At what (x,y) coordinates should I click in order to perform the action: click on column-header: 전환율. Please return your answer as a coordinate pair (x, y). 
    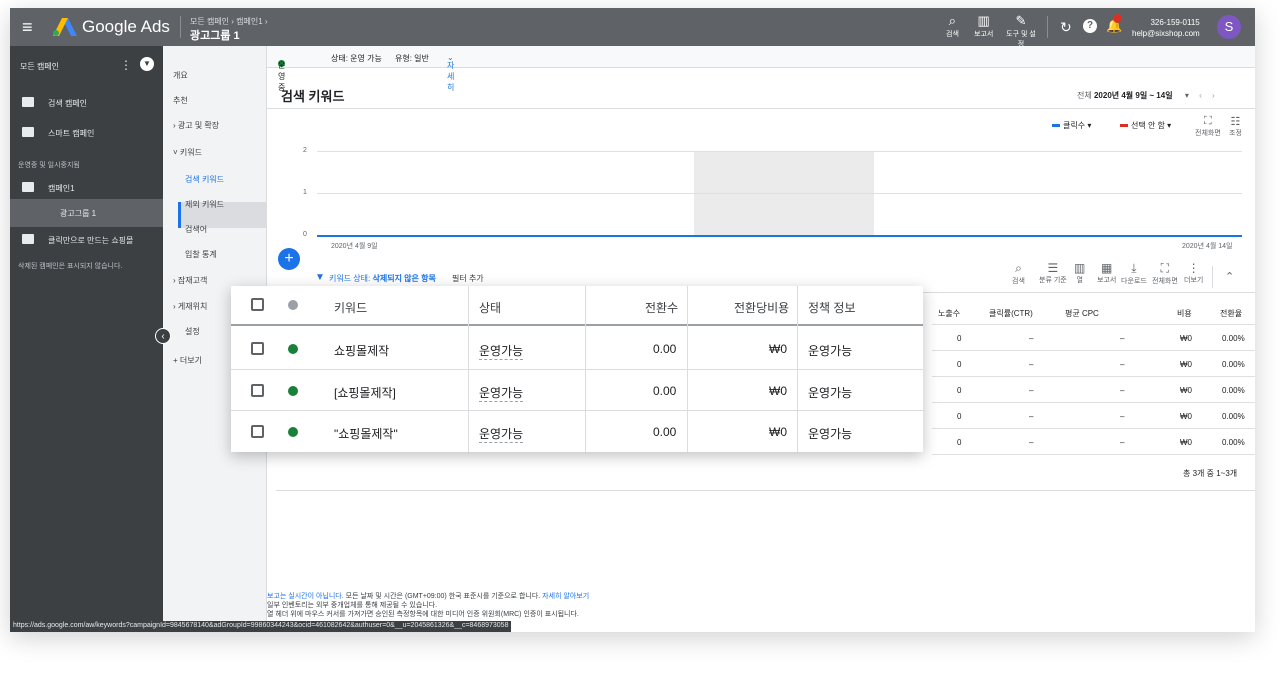
    Looking at the image, I should click on (1231, 313).